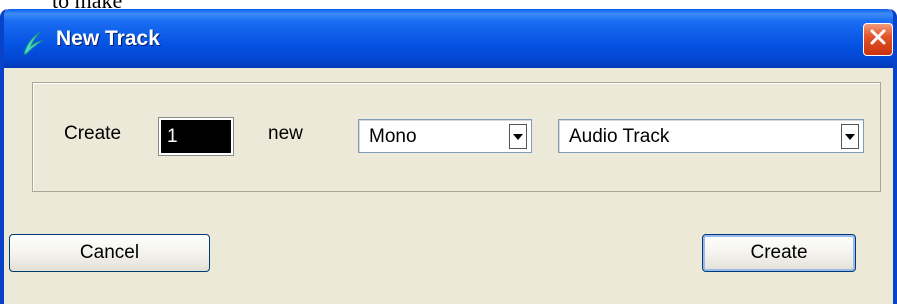 The height and width of the screenshot is (304, 897). I want to click on new-label: new, so click(285, 133).